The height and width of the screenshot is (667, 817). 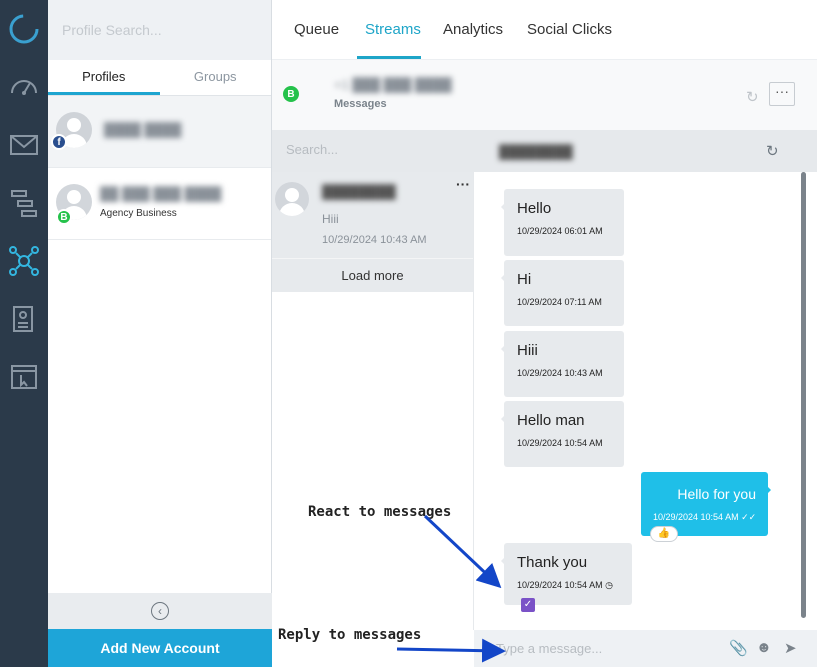 I want to click on avatar, so click(x=292, y=199).